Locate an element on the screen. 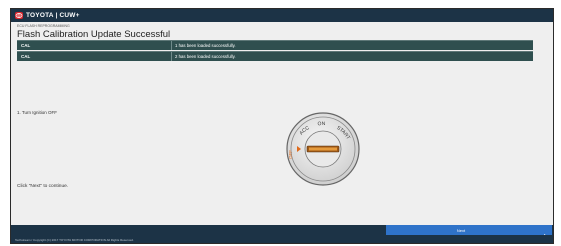 The width and height of the screenshot is (561, 246). page-title: Flash Calibration Update Successful is located at coordinates (94, 34).